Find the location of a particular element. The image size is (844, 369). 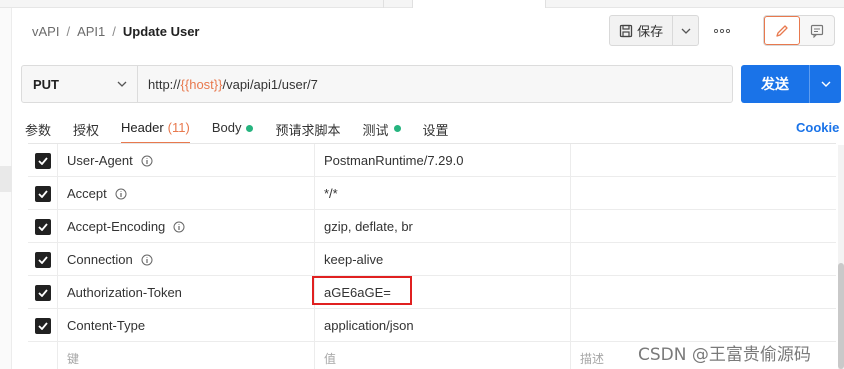

header-key-cell: Accept is located at coordinates (186, 193).